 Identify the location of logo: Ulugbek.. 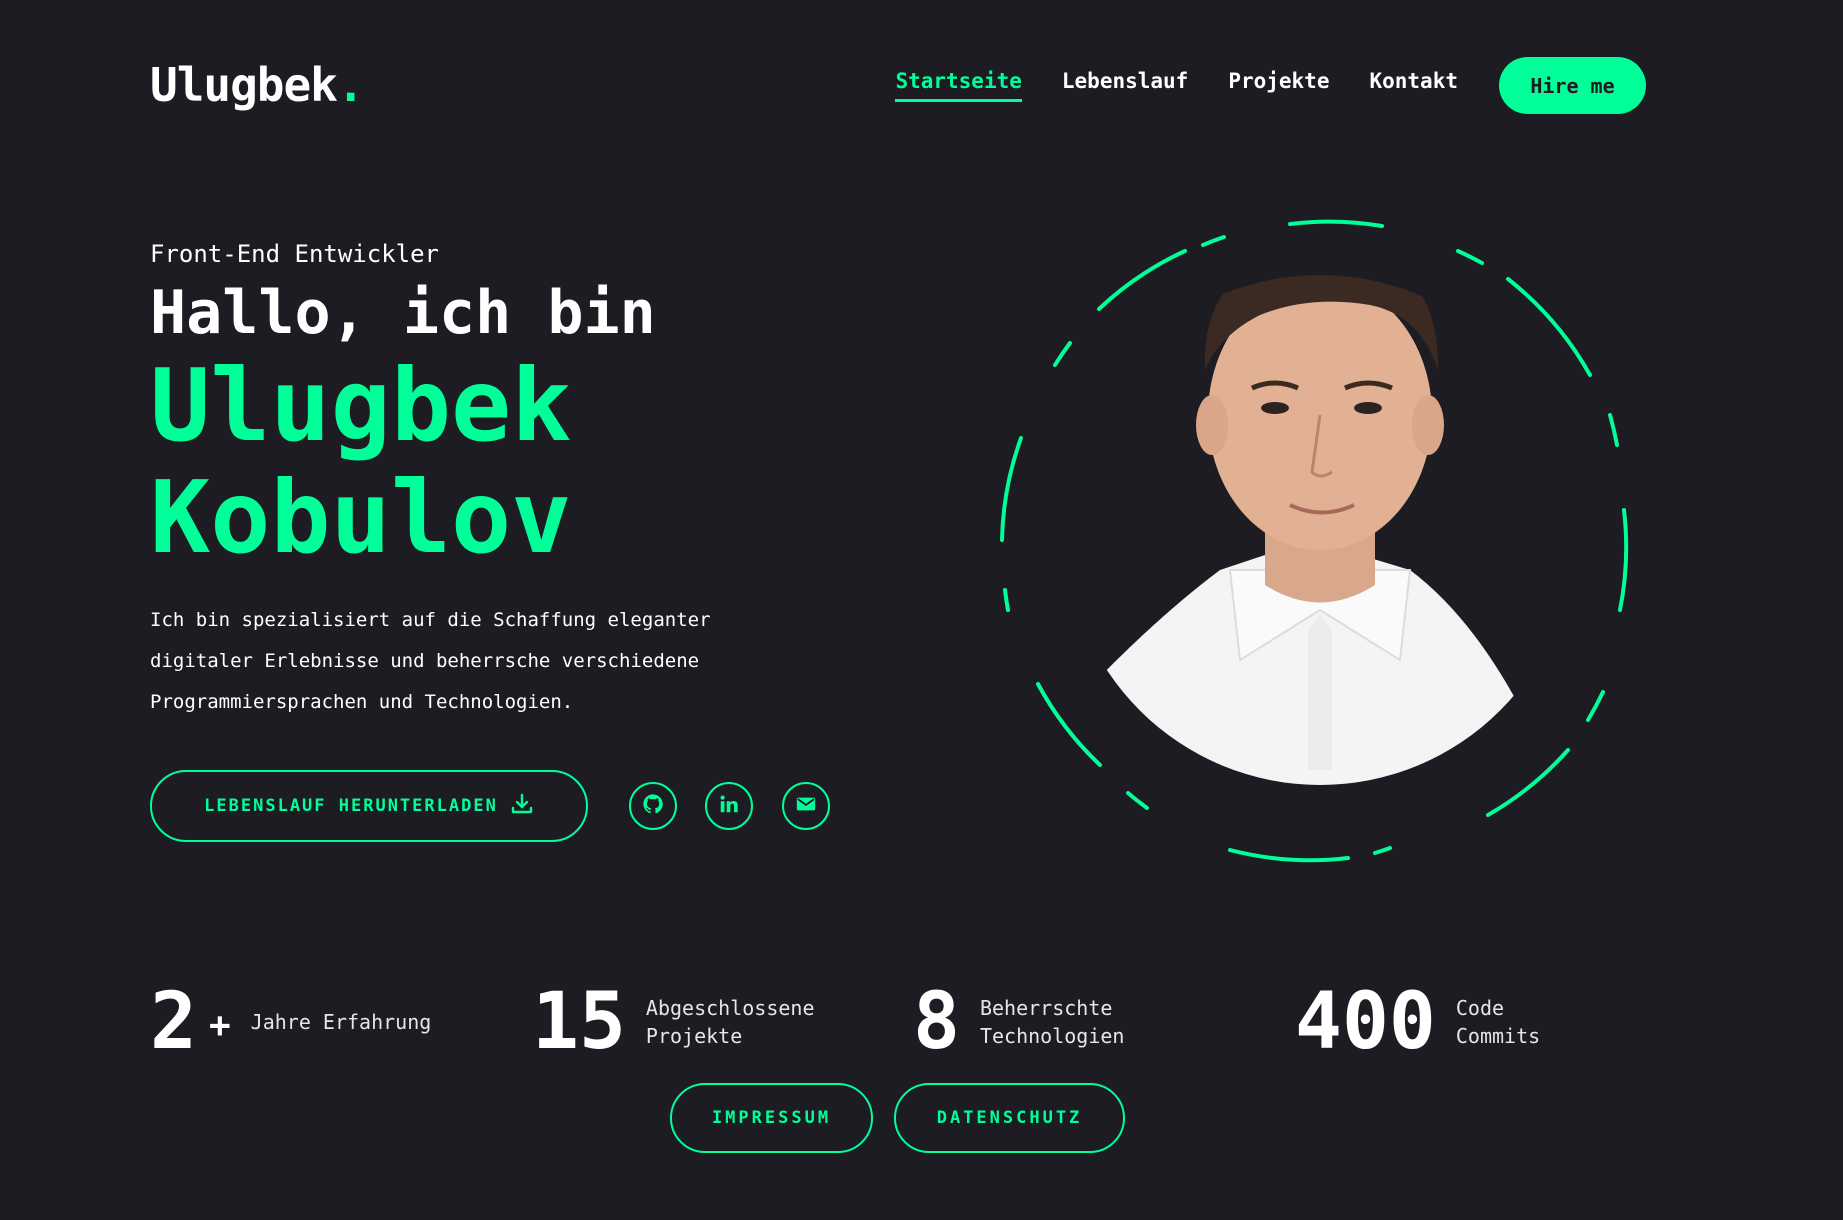
(257, 85).